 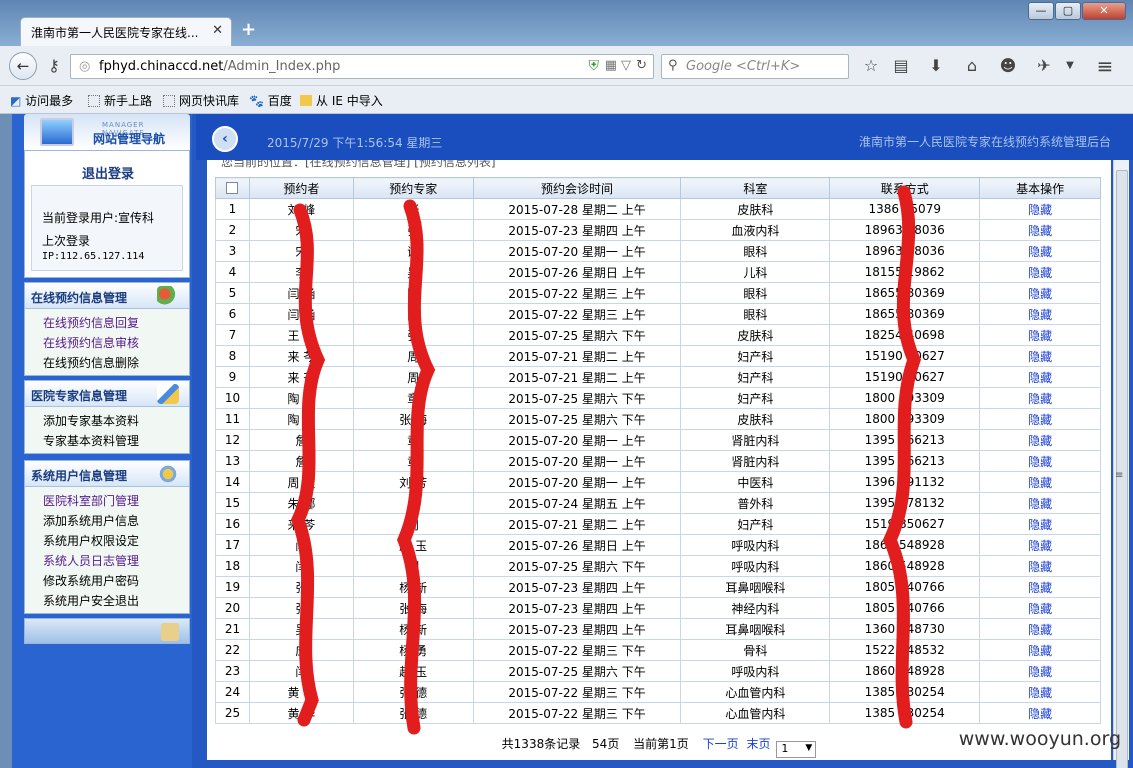 I want to click on bookmark-web-slice: 网页快讯库, so click(x=201, y=100).